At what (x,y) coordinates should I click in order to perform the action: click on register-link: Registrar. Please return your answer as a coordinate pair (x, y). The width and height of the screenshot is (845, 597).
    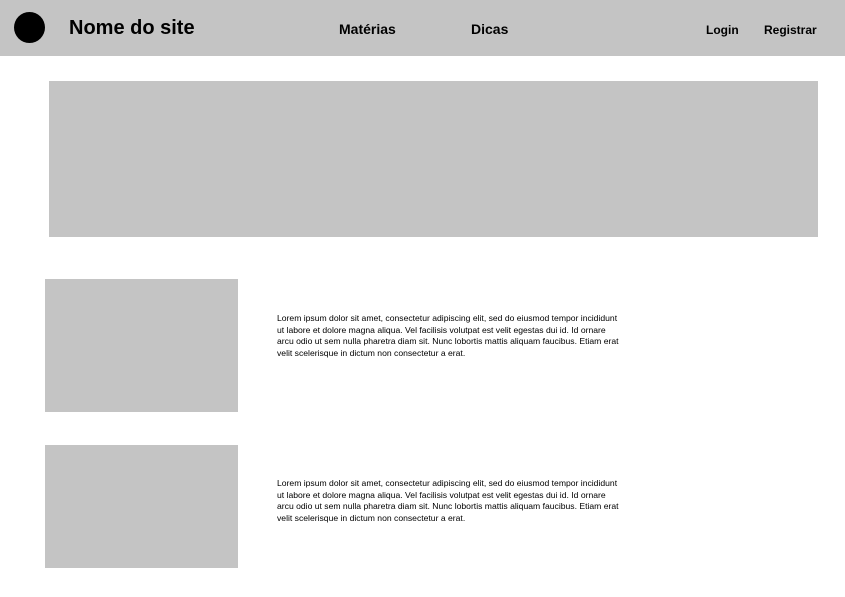
    Looking at the image, I should click on (790, 30).